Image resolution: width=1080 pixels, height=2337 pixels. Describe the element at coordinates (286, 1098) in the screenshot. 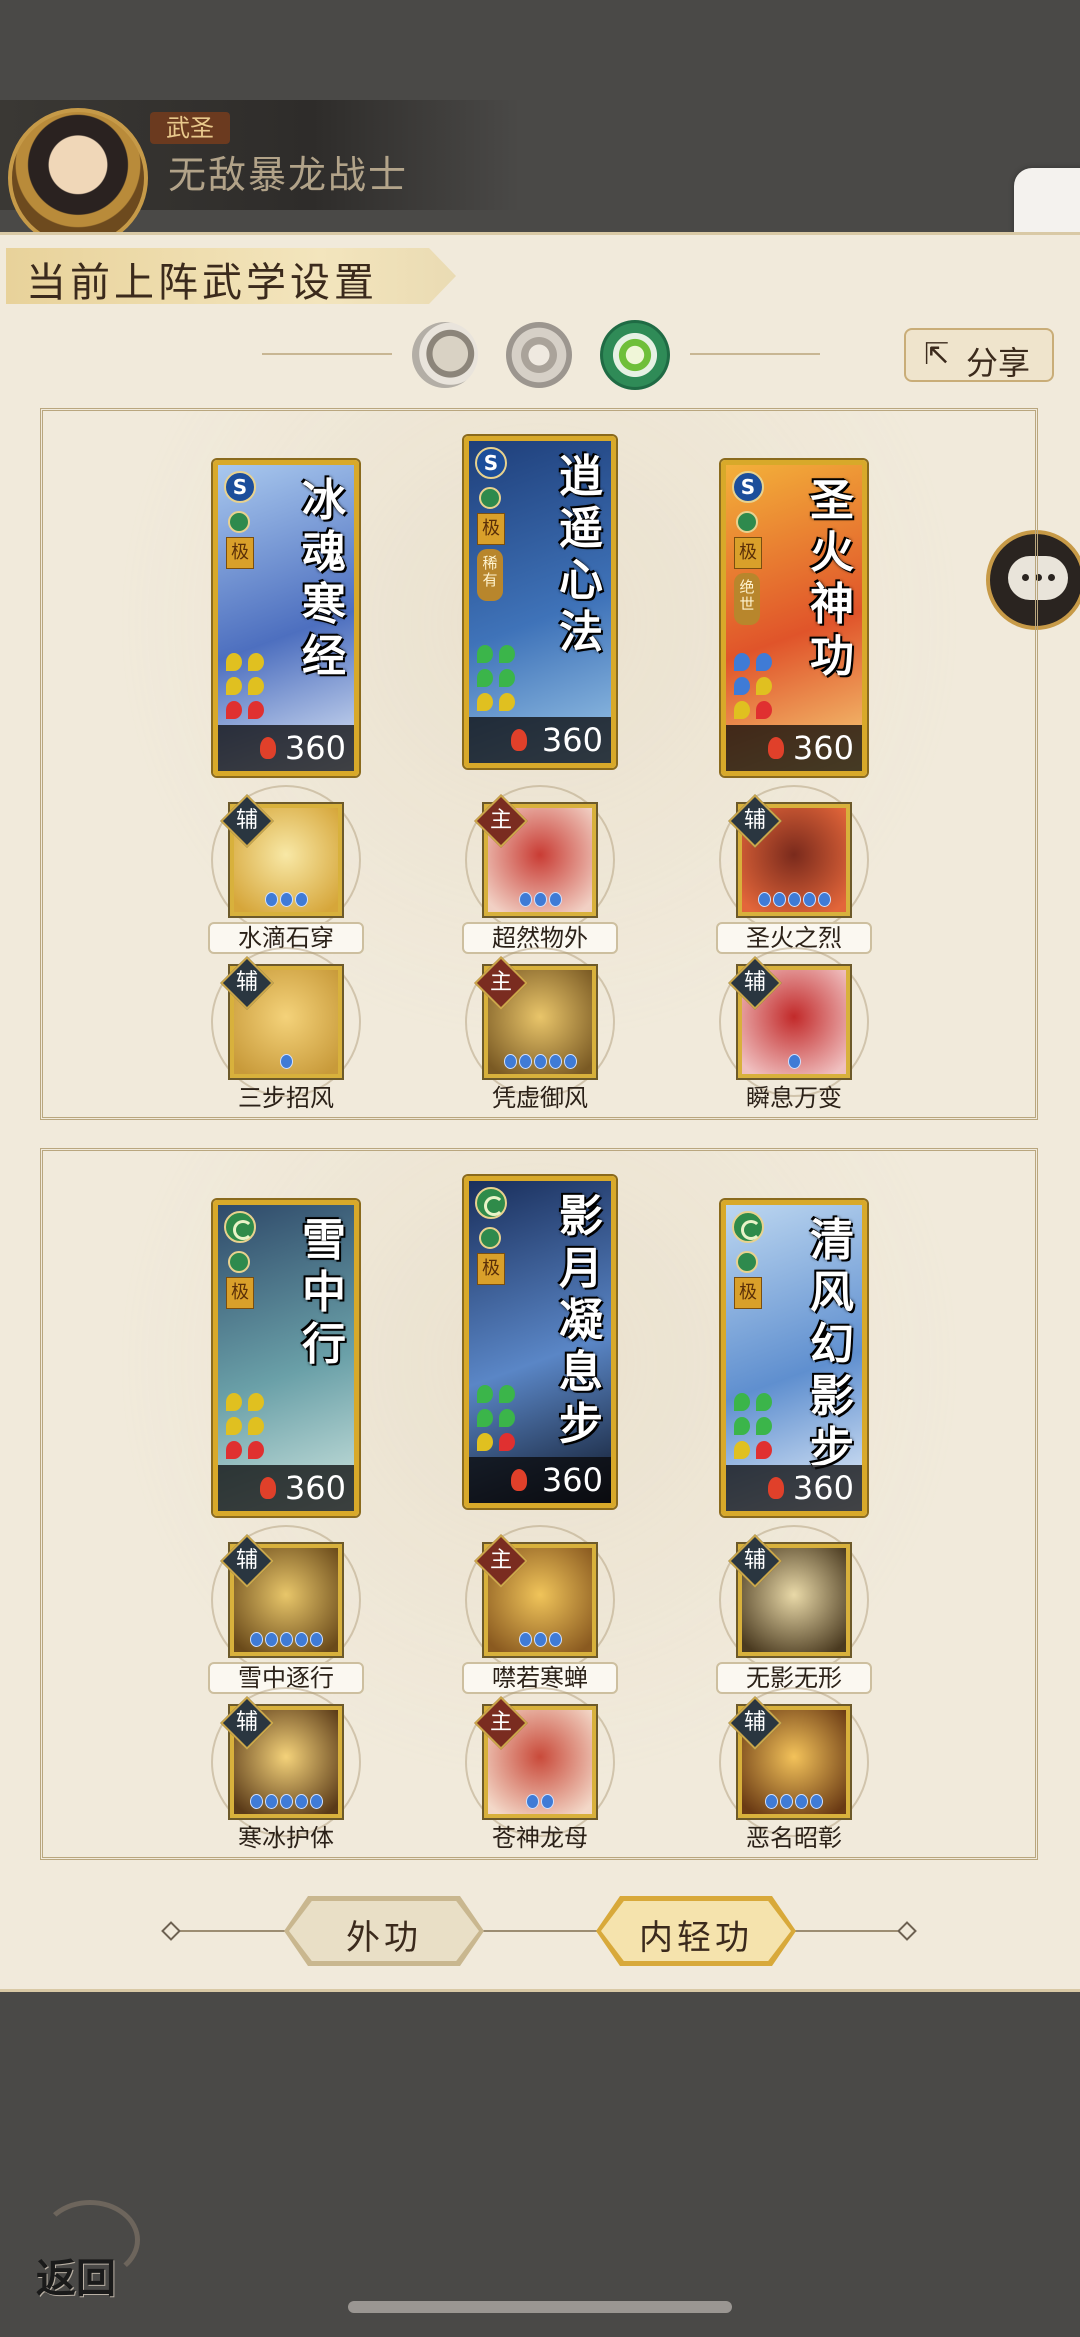

I see `skill-label: 三步招风` at that location.